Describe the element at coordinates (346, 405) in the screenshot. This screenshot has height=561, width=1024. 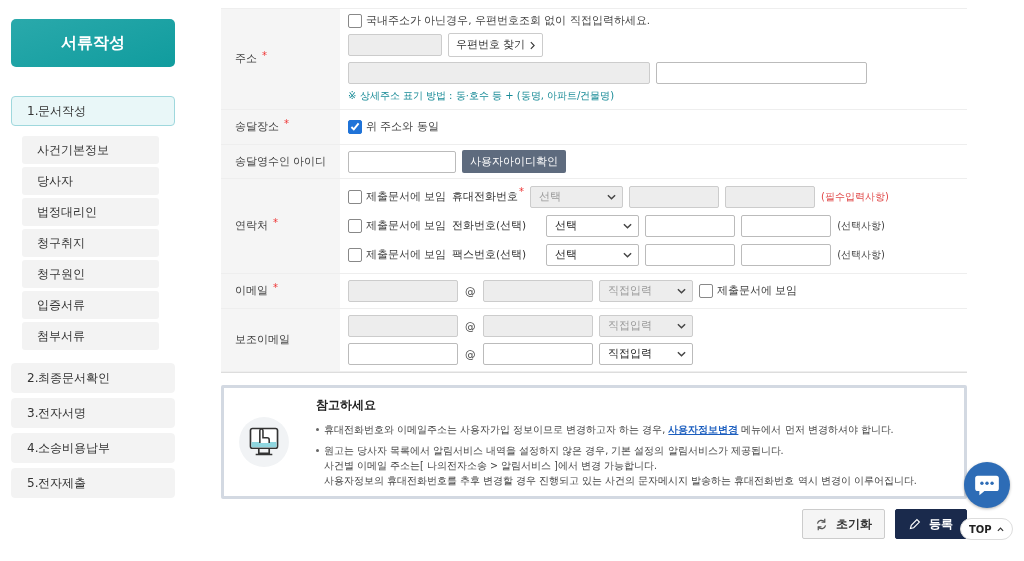
I see `notice-title: 참고하세요` at that location.